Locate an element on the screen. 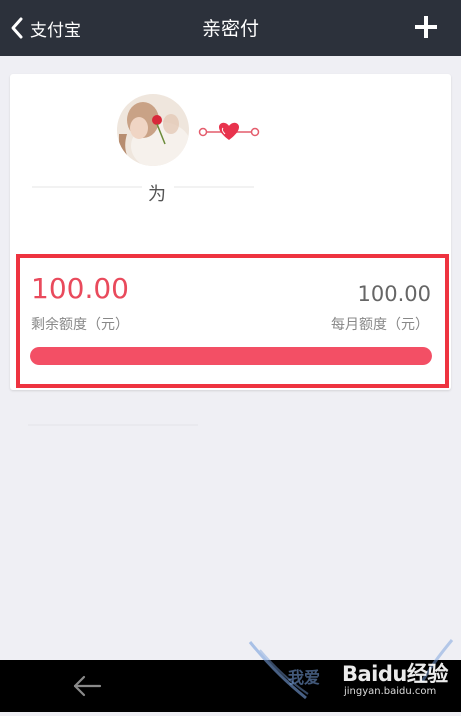 Image resolution: width=461 pixels, height=716 pixels. add-button is located at coordinates (426, 27).